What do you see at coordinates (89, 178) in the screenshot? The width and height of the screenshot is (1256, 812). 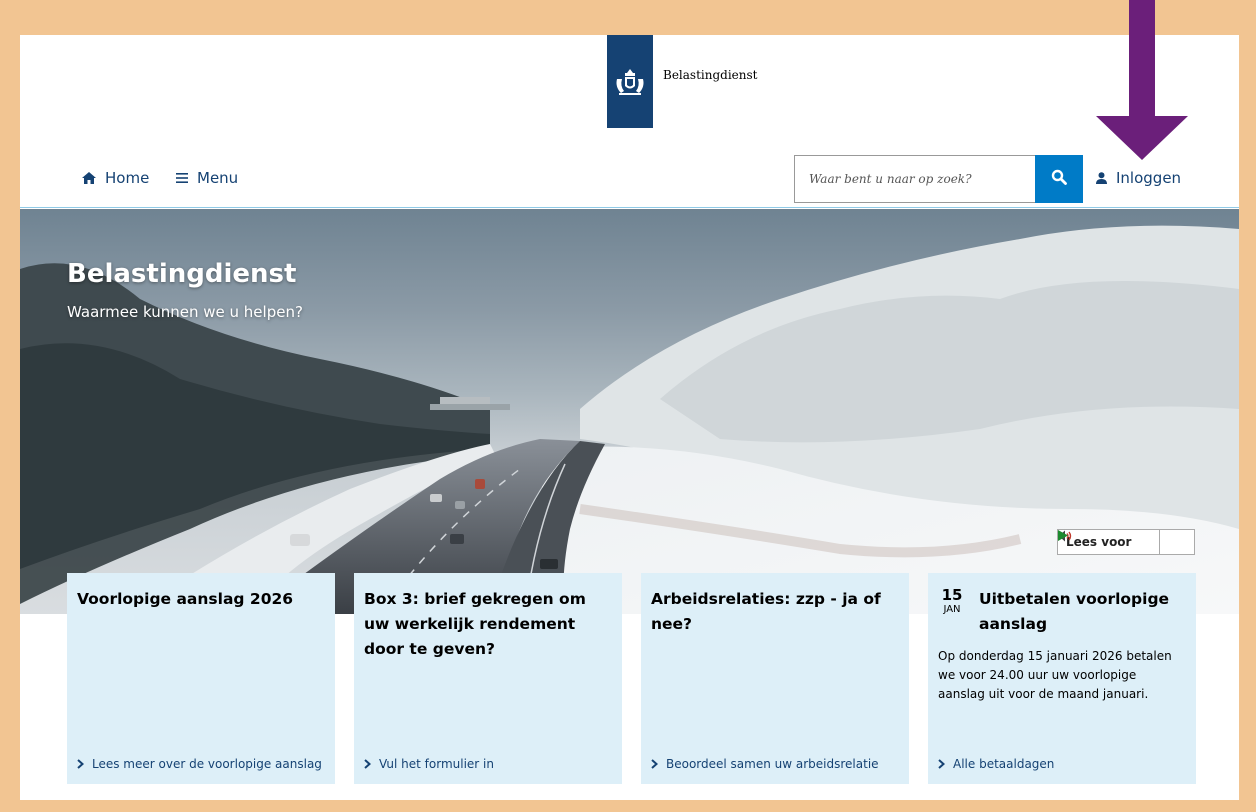 I see `home-icon` at bounding box center [89, 178].